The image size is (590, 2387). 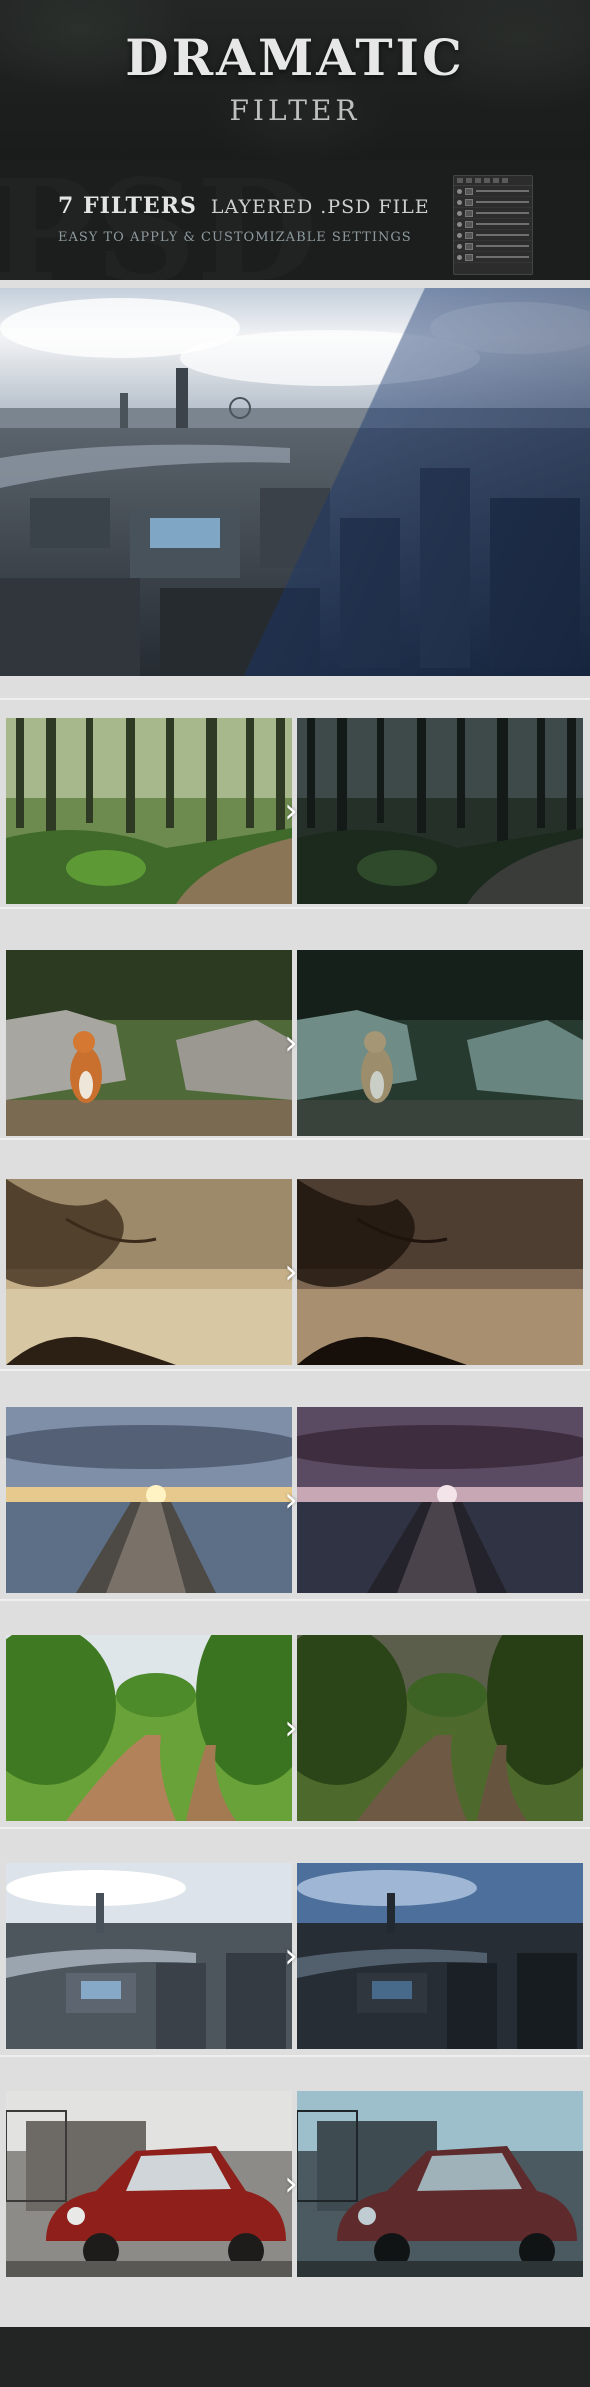 I want to click on header-banner: DRAMATIC FILTER, so click(x=295, y=80).